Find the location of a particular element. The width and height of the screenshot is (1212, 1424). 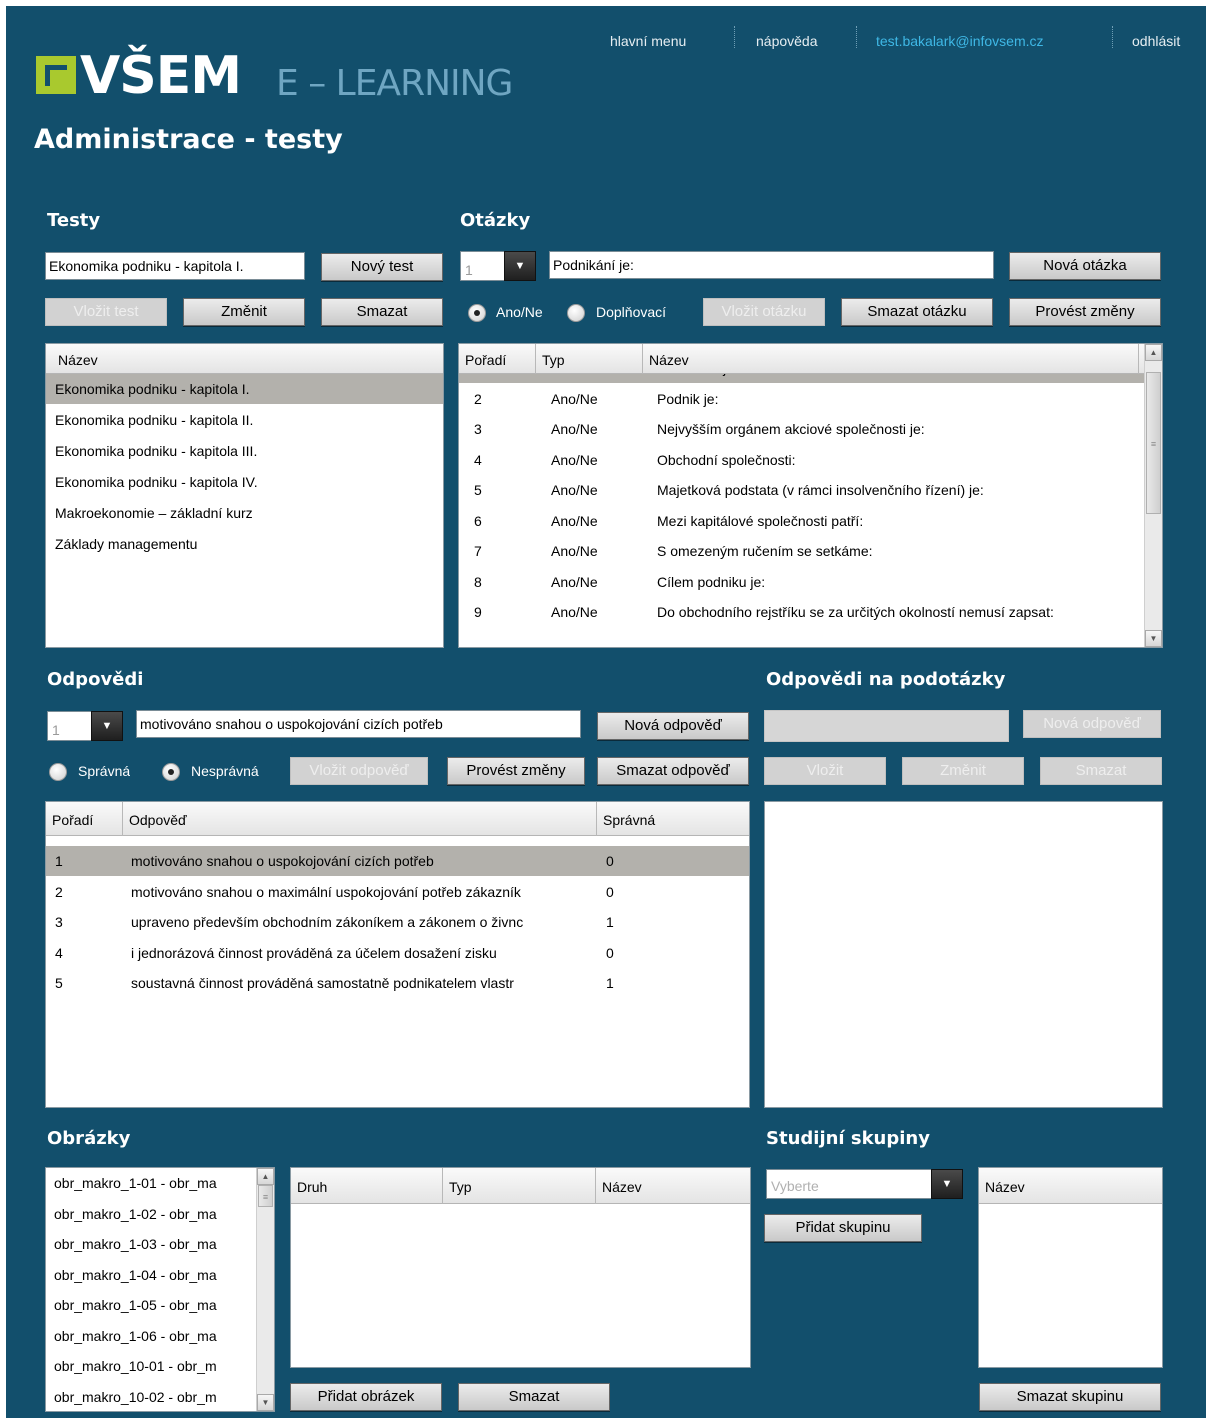

subanswer-text-field is located at coordinates (886, 726).